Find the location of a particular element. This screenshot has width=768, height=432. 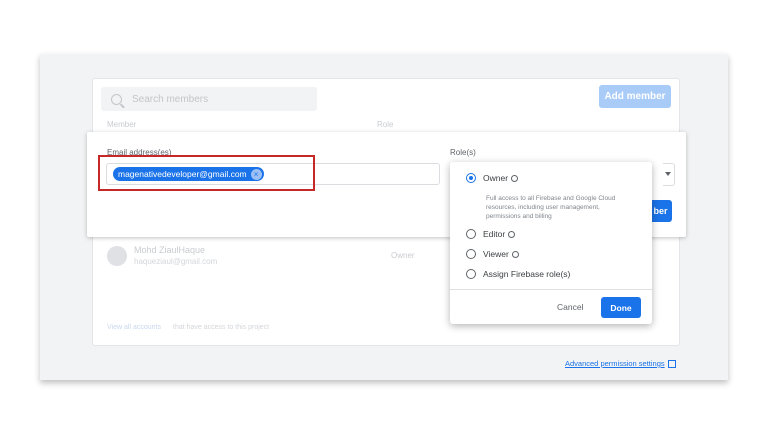

add-member-submit-button: ber is located at coordinates (660, 211).